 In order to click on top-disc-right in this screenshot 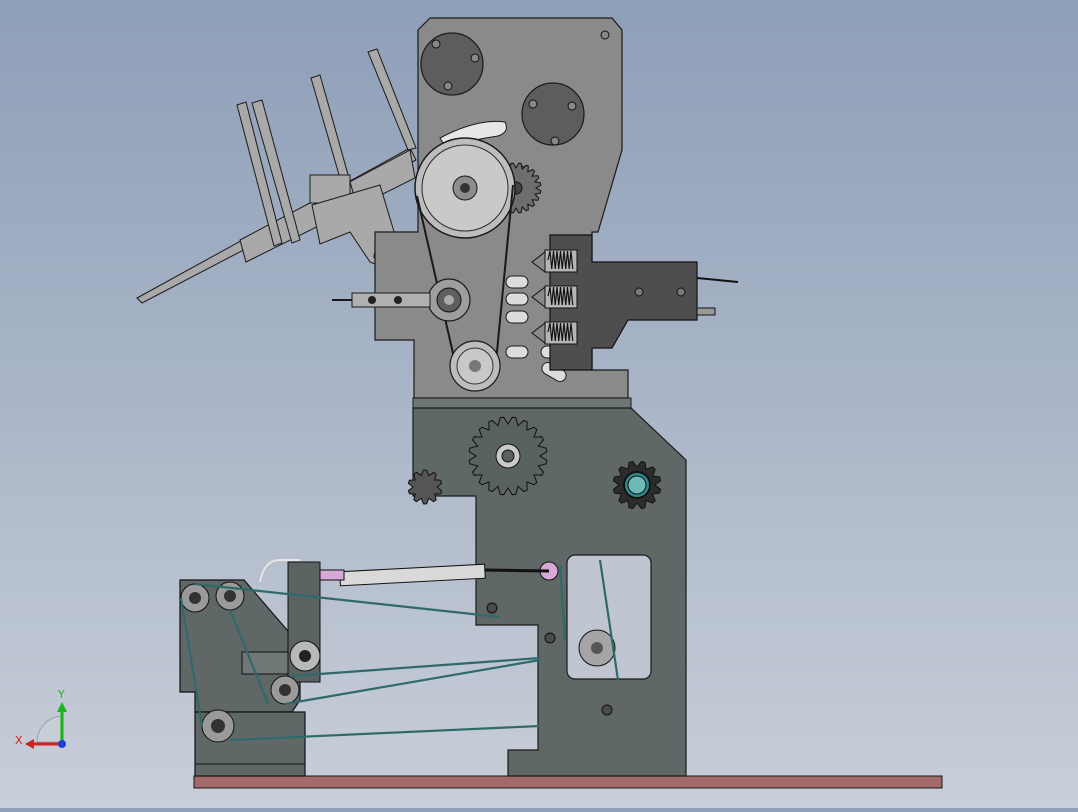, I will do `click(553, 114)`.